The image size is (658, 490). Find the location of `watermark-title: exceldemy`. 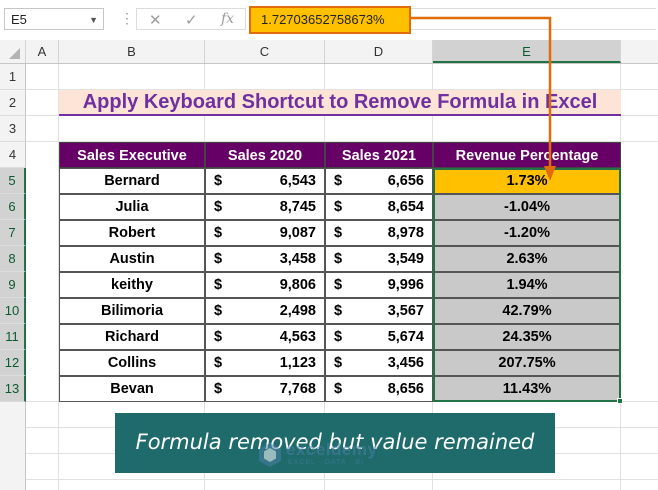

watermark-title: exceldemy is located at coordinates (332, 449).